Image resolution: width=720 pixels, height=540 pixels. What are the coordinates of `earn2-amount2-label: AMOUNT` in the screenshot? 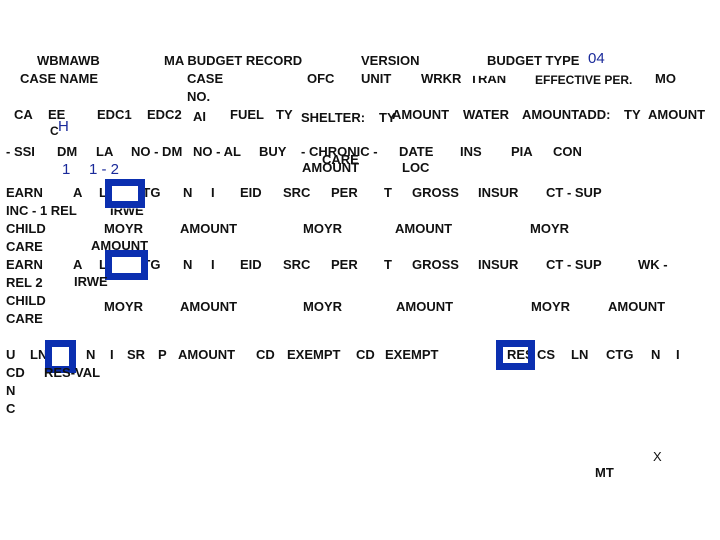 It's located at (425, 306).